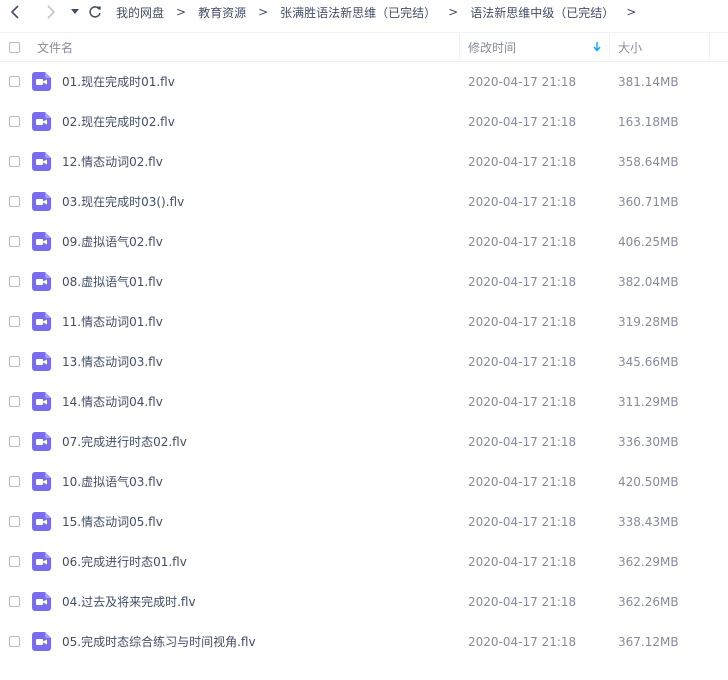  Describe the element at coordinates (364, 202) in the screenshot. I see `file-row: 03.现在完成时03().flv 2020-04-17 21:18 360.71MB` at that location.